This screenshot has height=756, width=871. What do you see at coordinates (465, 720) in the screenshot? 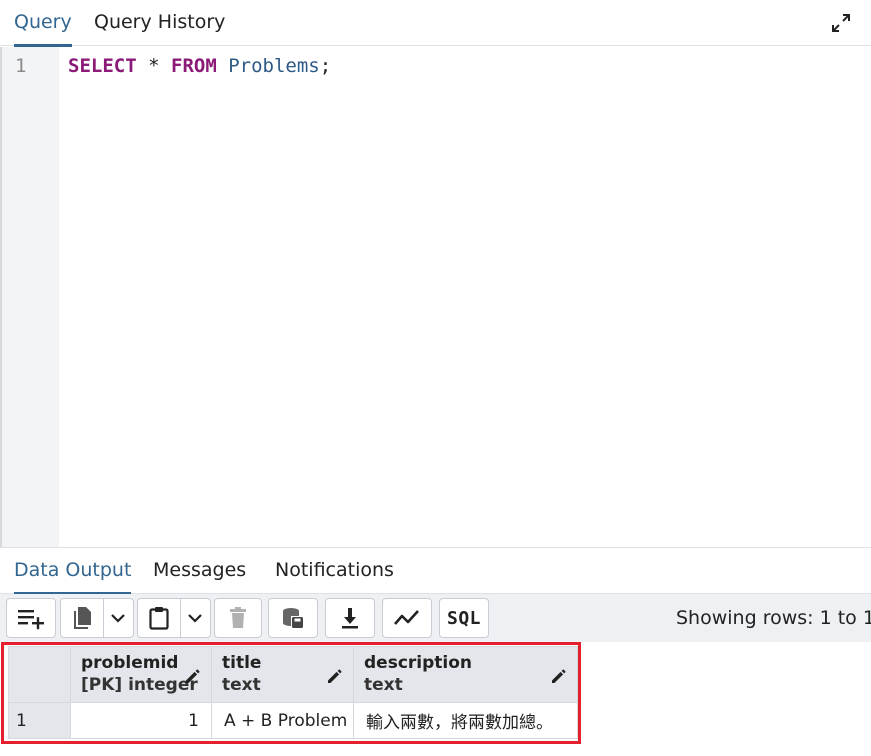
I see `cell-description: 輸入兩數，將兩數加總。` at bounding box center [465, 720].